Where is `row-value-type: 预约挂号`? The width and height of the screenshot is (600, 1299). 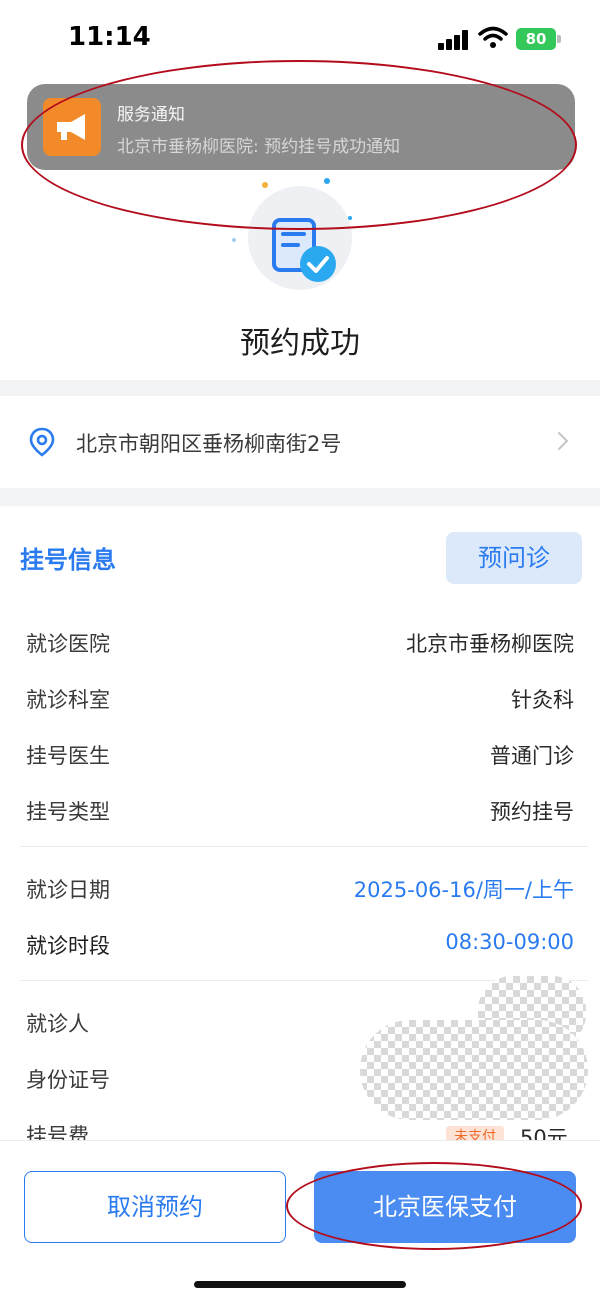 row-value-type: 预约挂号 is located at coordinates (532, 812).